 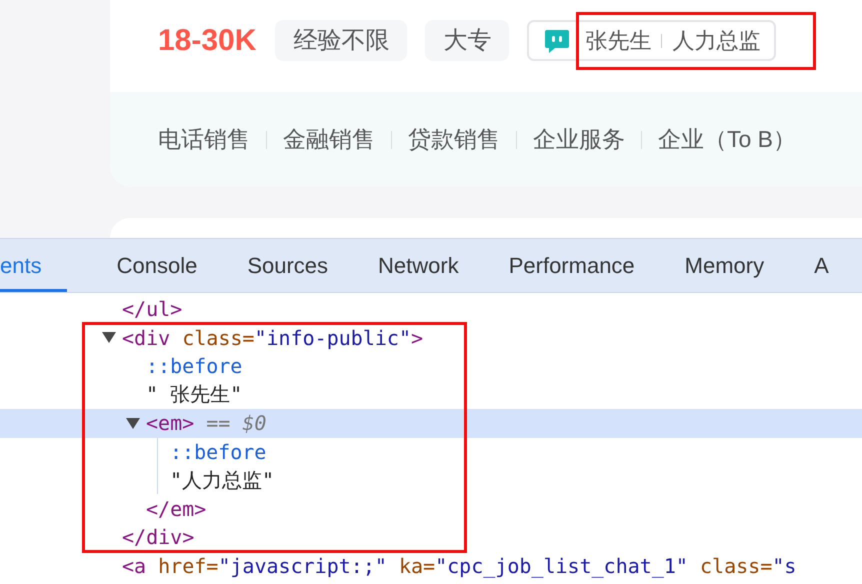 What do you see at coordinates (459, 566) in the screenshot?
I see `code-line: <a href="javascript:;" ka="cpc_job_list_chat_1" class="s` at bounding box center [459, 566].